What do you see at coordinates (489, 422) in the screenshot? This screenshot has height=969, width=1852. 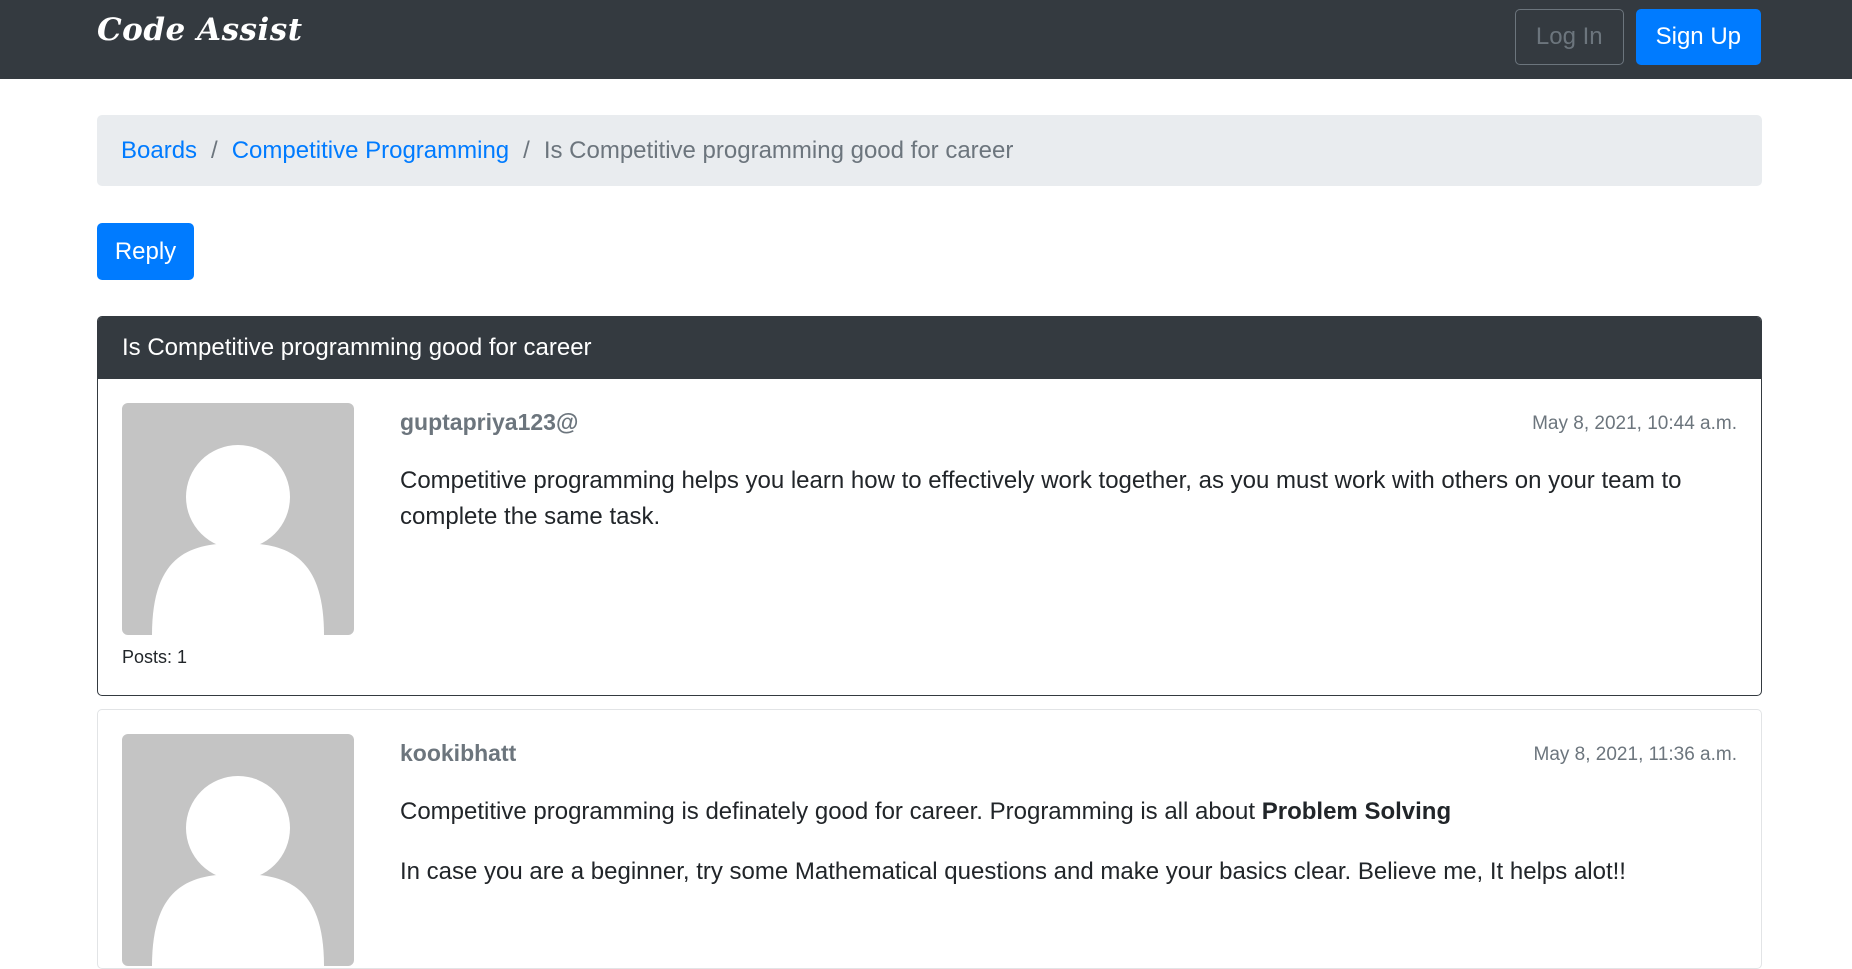 I see `post-author: guptapriya123@` at bounding box center [489, 422].